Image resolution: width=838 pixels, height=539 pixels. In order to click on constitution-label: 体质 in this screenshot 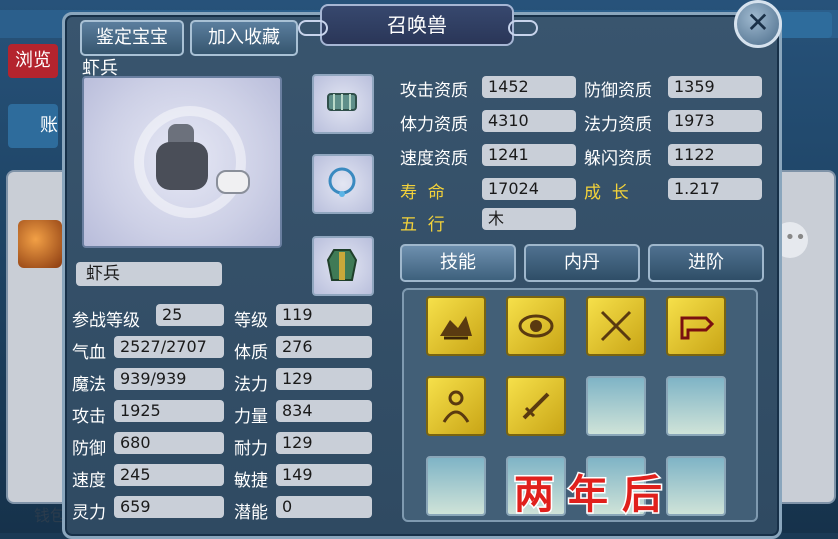, I will do `click(251, 353)`.